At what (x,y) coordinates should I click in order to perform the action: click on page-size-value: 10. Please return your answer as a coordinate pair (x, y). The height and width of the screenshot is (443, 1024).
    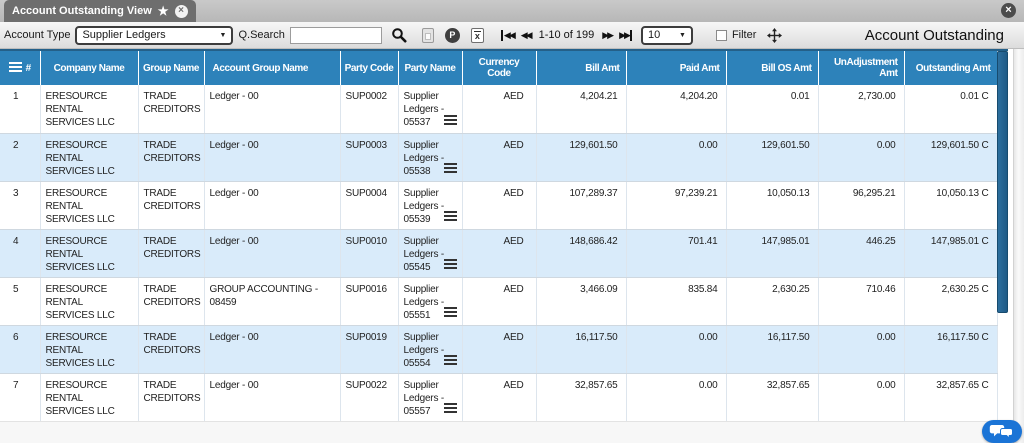
    Looking at the image, I should click on (654, 35).